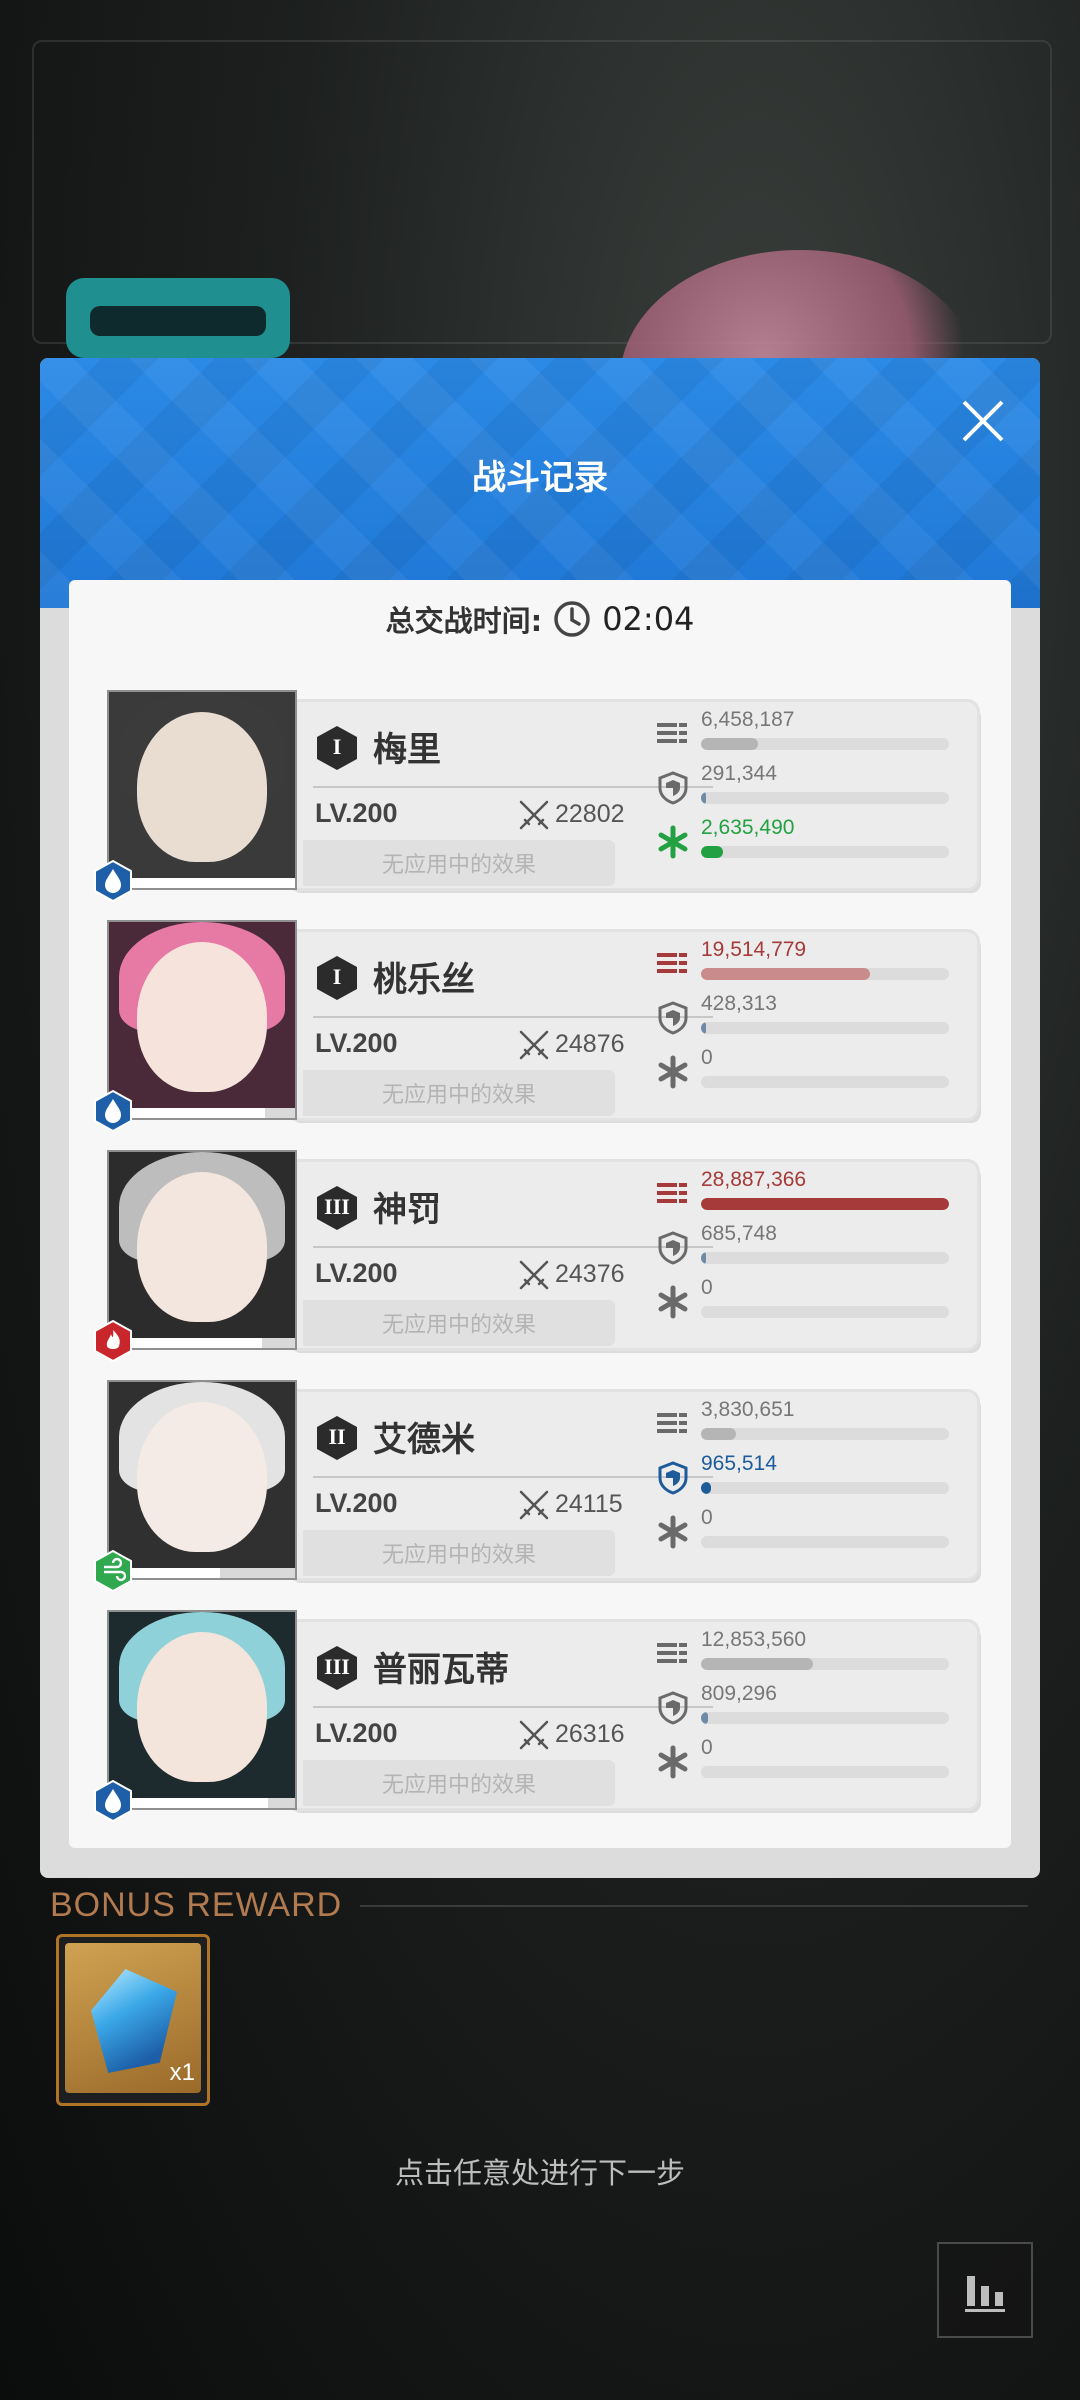  Describe the element at coordinates (810, 841) in the screenshot. I see `heal-stat: 2,635,490` at that location.